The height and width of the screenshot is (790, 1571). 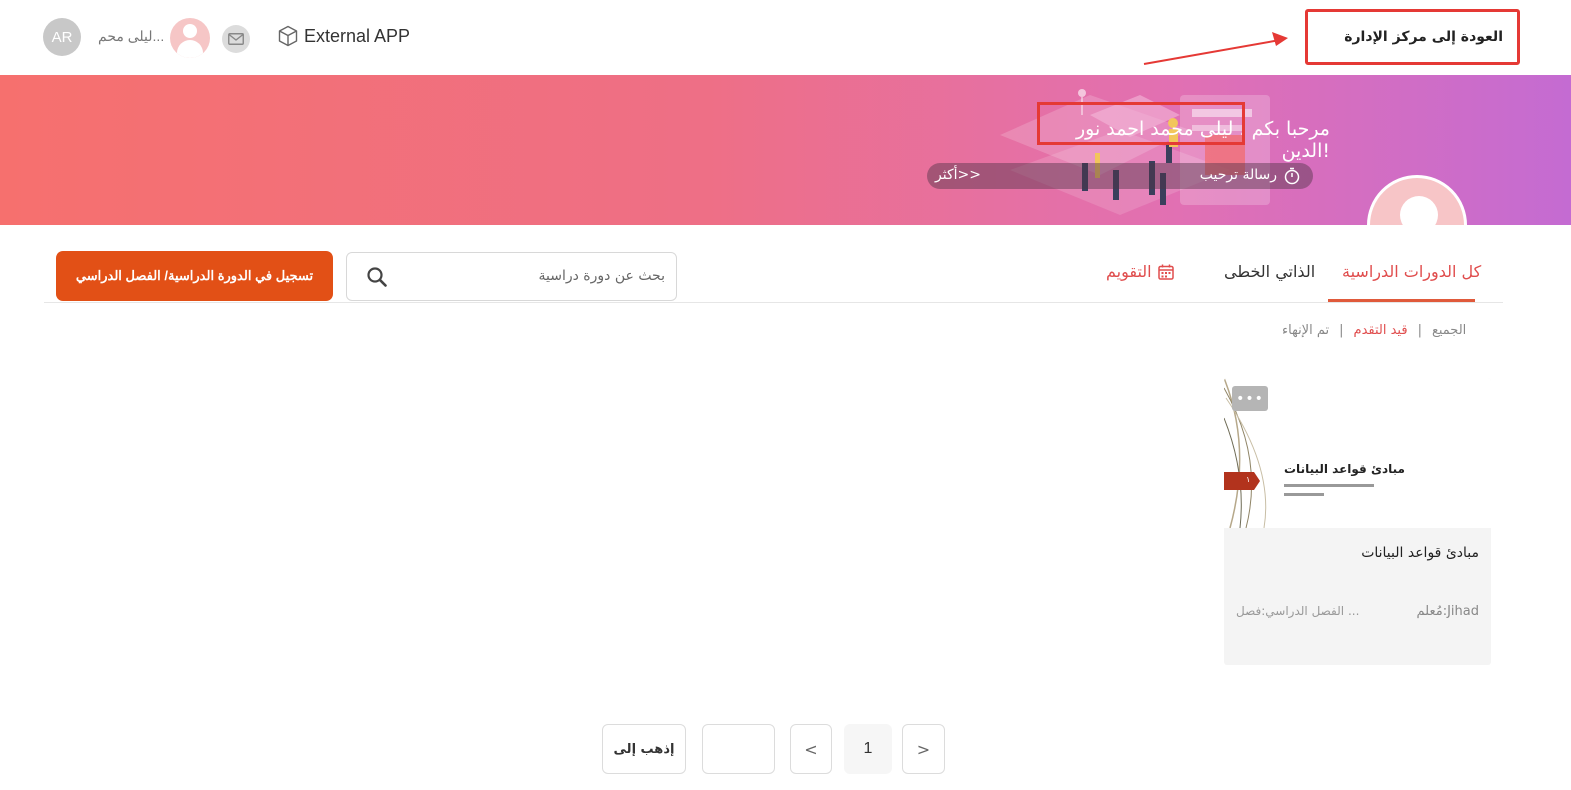 I want to click on course-name: مبادئ قواعد البيانات, so click(x=1420, y=553).